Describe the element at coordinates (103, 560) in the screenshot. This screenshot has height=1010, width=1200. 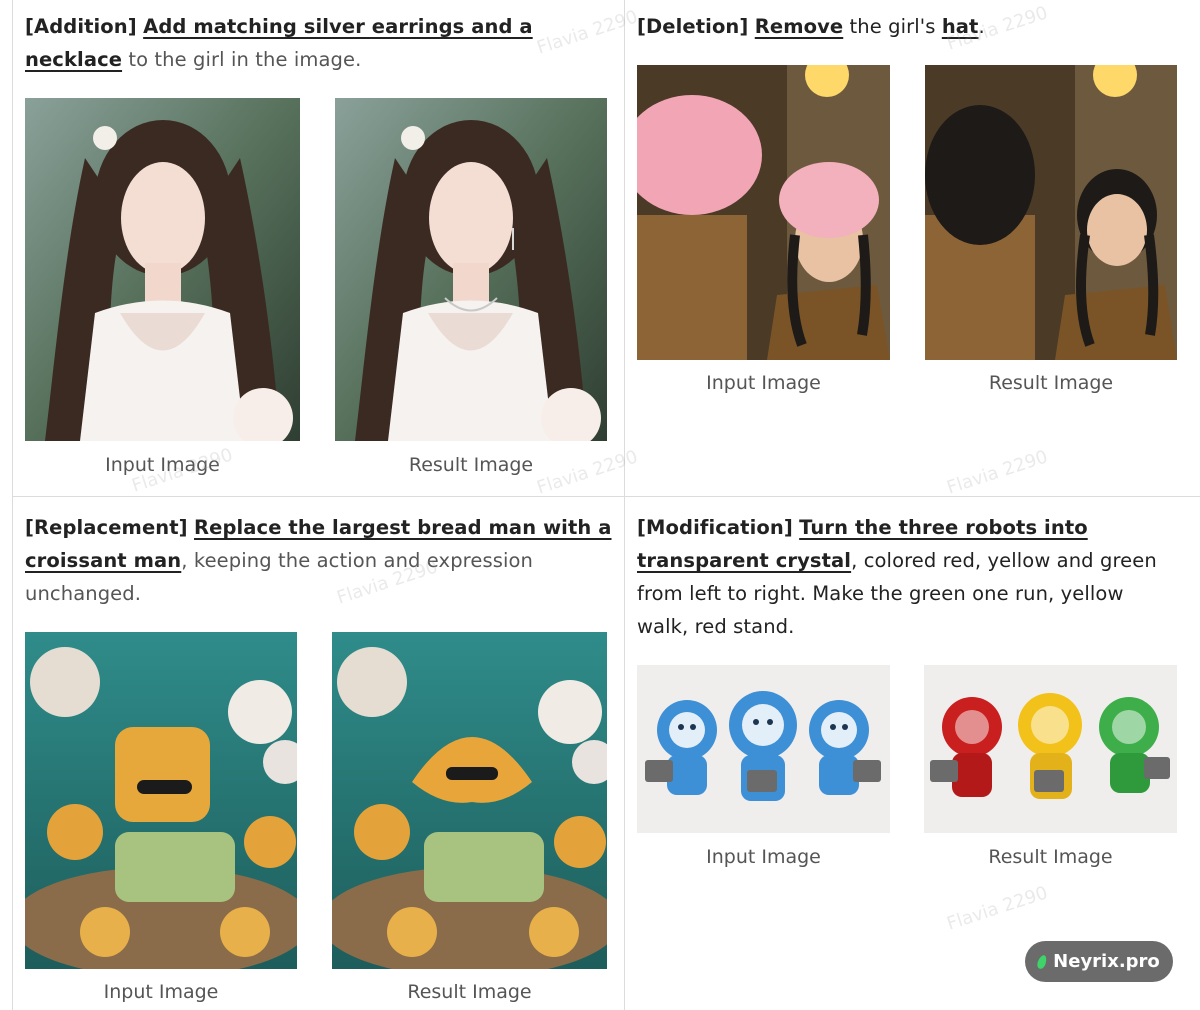
I see `replacement-instruction-2: croissant man` at that location.